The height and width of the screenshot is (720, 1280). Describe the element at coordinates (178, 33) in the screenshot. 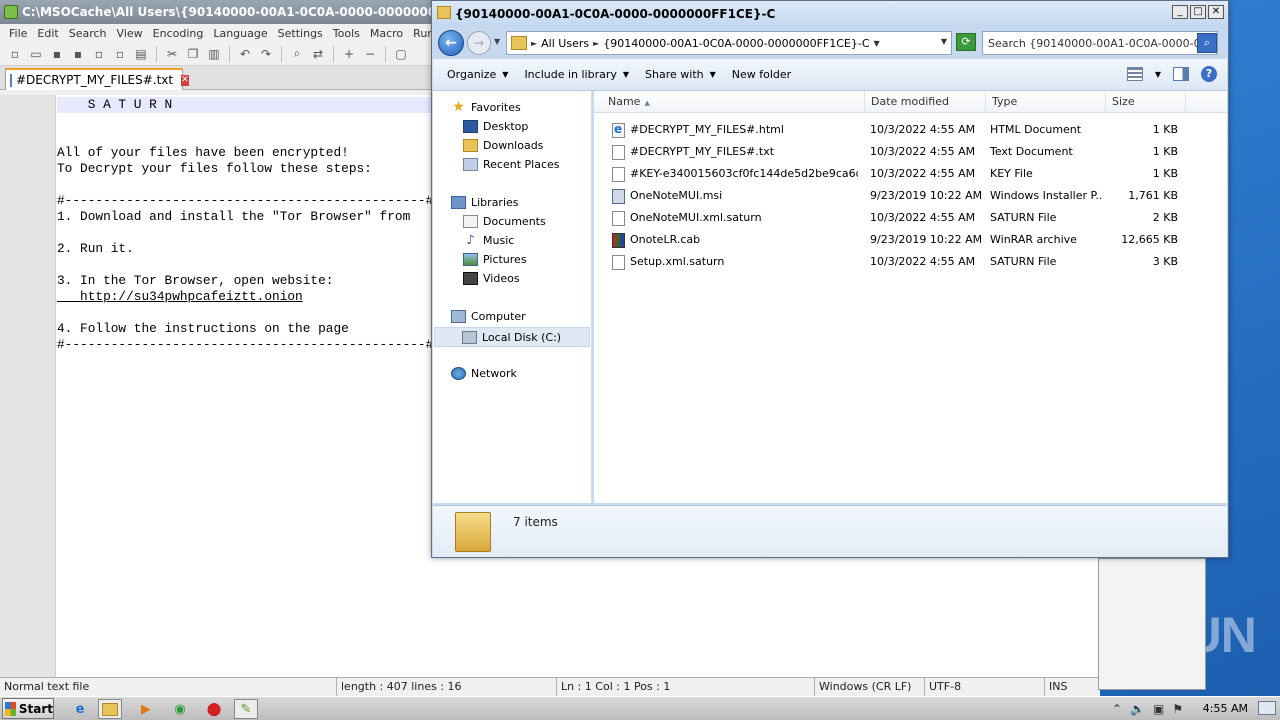

I see `menu-item: Encoding` at that location.